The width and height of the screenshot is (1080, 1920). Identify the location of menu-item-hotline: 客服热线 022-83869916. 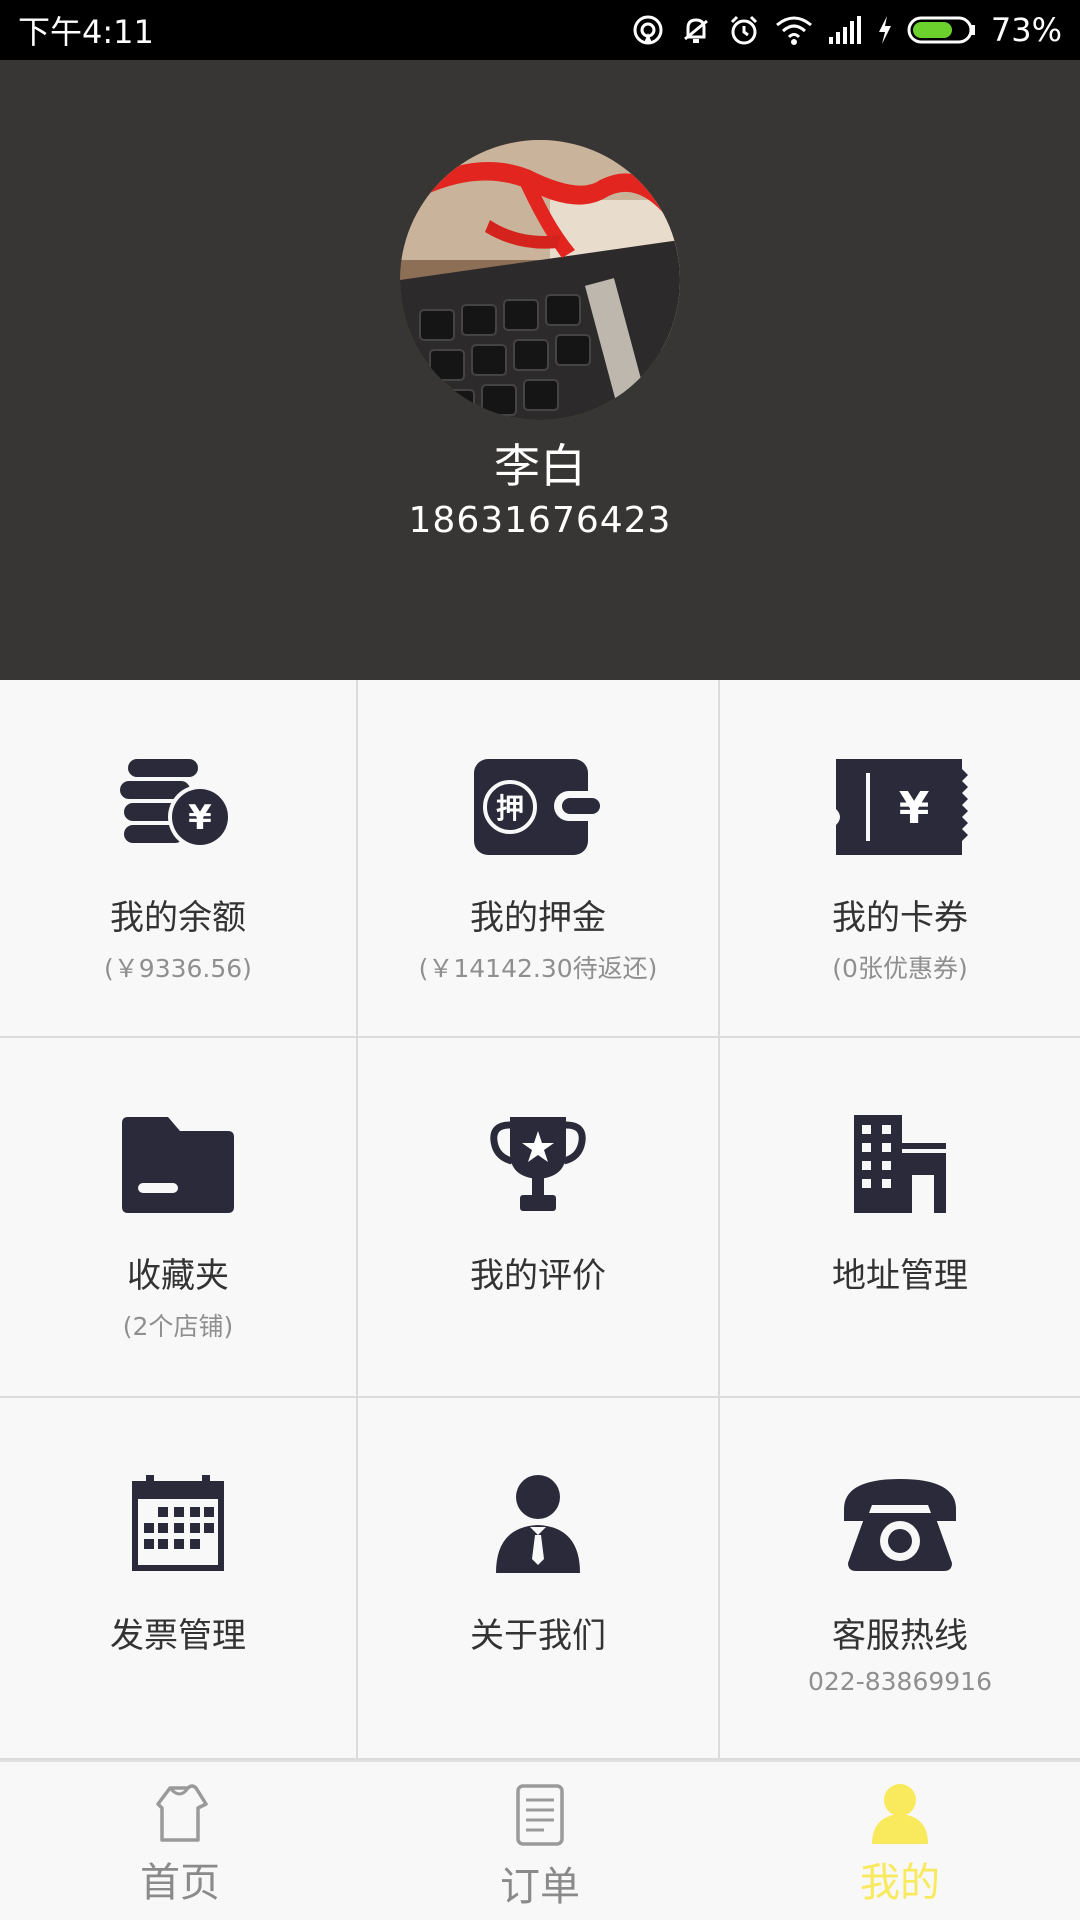
(900, 1579).